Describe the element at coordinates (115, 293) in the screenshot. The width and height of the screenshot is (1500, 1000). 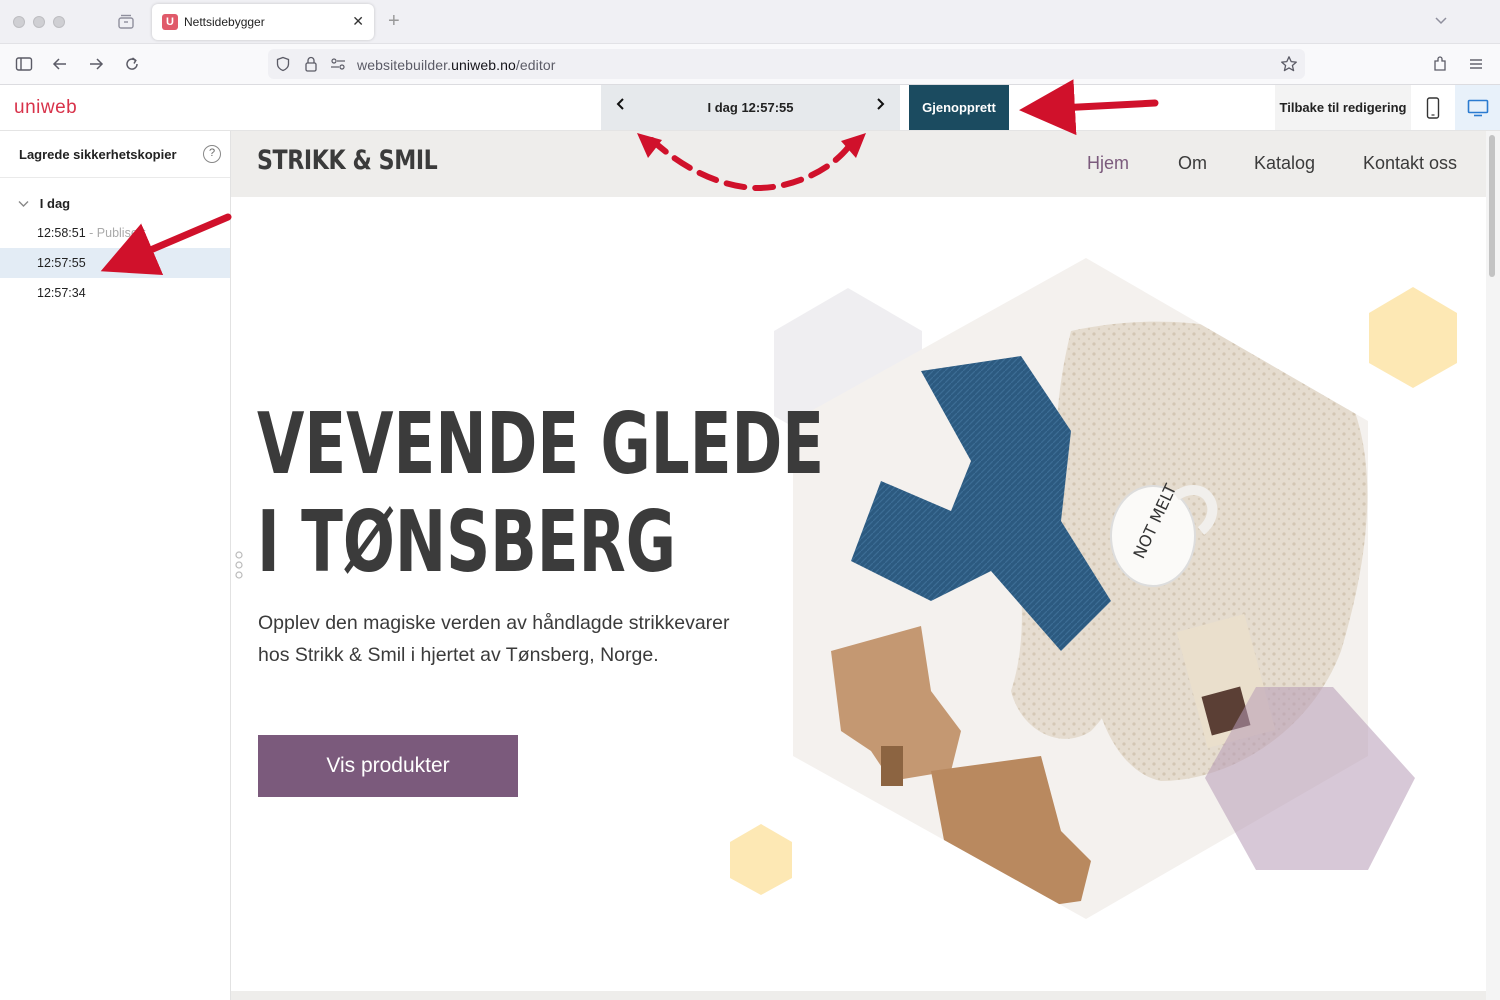
I see `backup-entry: 12:57:34` at that location.